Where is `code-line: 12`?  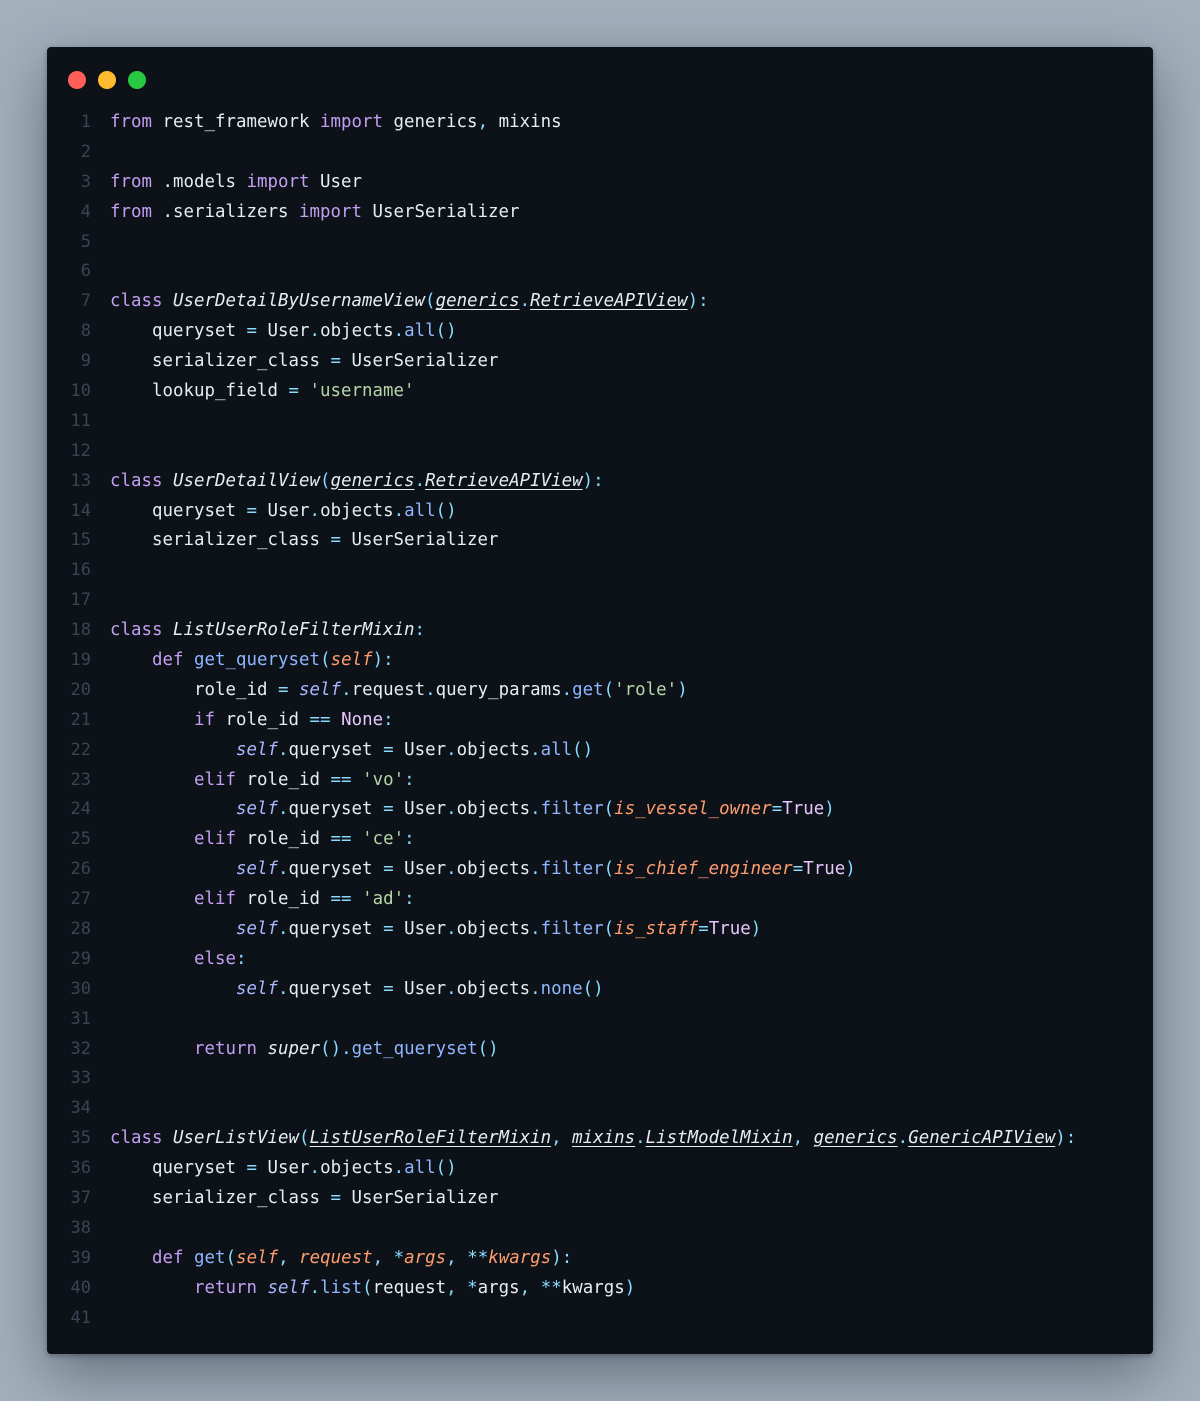
code-line: 12 is located at coordinates (600, 451).